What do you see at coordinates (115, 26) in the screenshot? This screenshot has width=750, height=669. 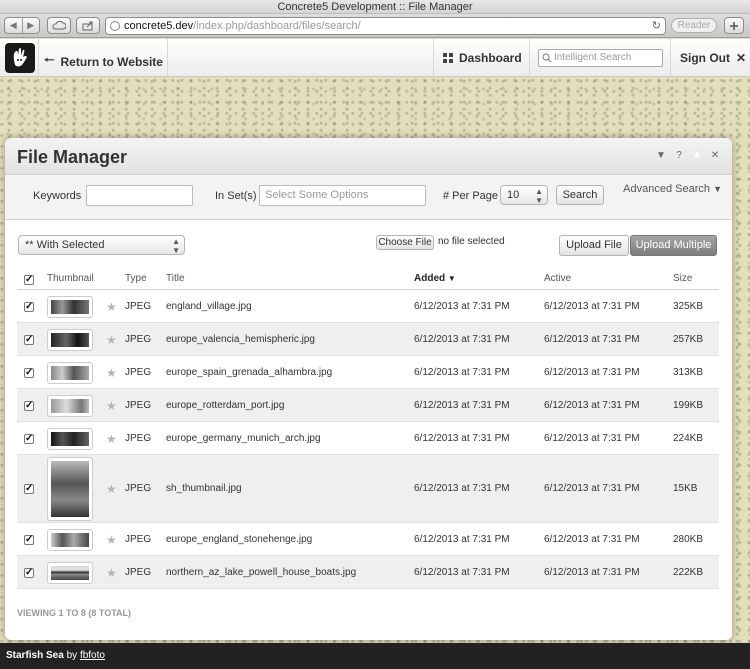 I see `globe-icon` at bounding box center [115, 26].